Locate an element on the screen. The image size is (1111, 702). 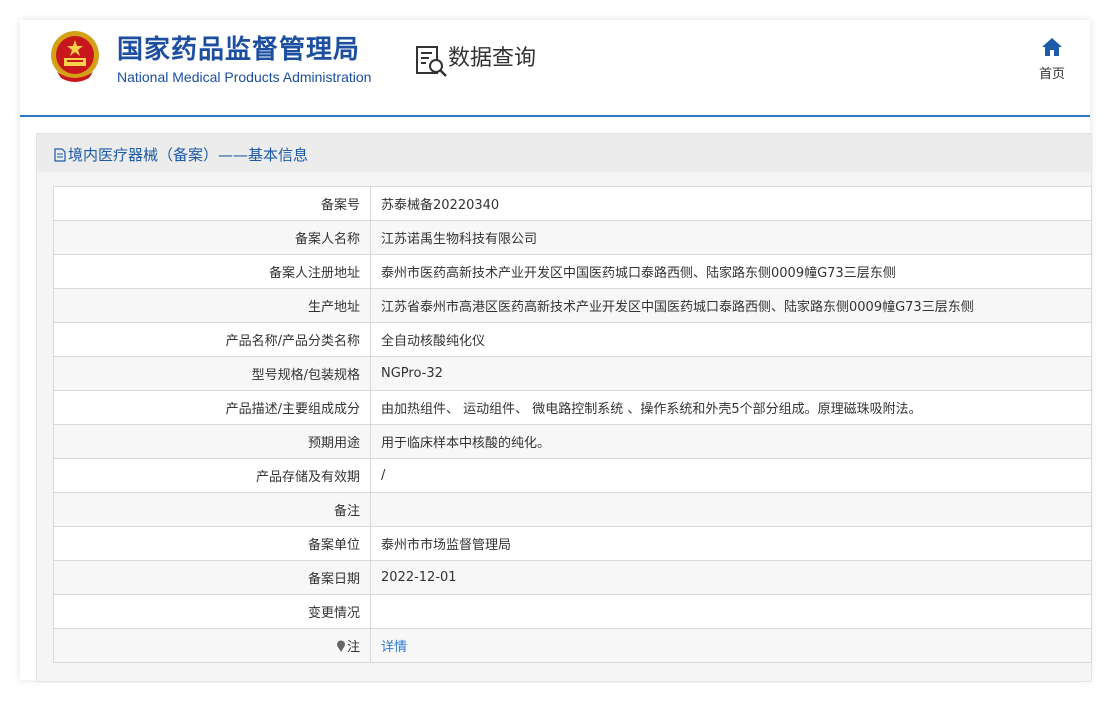
table-row: 注 详情 is located at coordinates (572, 645).